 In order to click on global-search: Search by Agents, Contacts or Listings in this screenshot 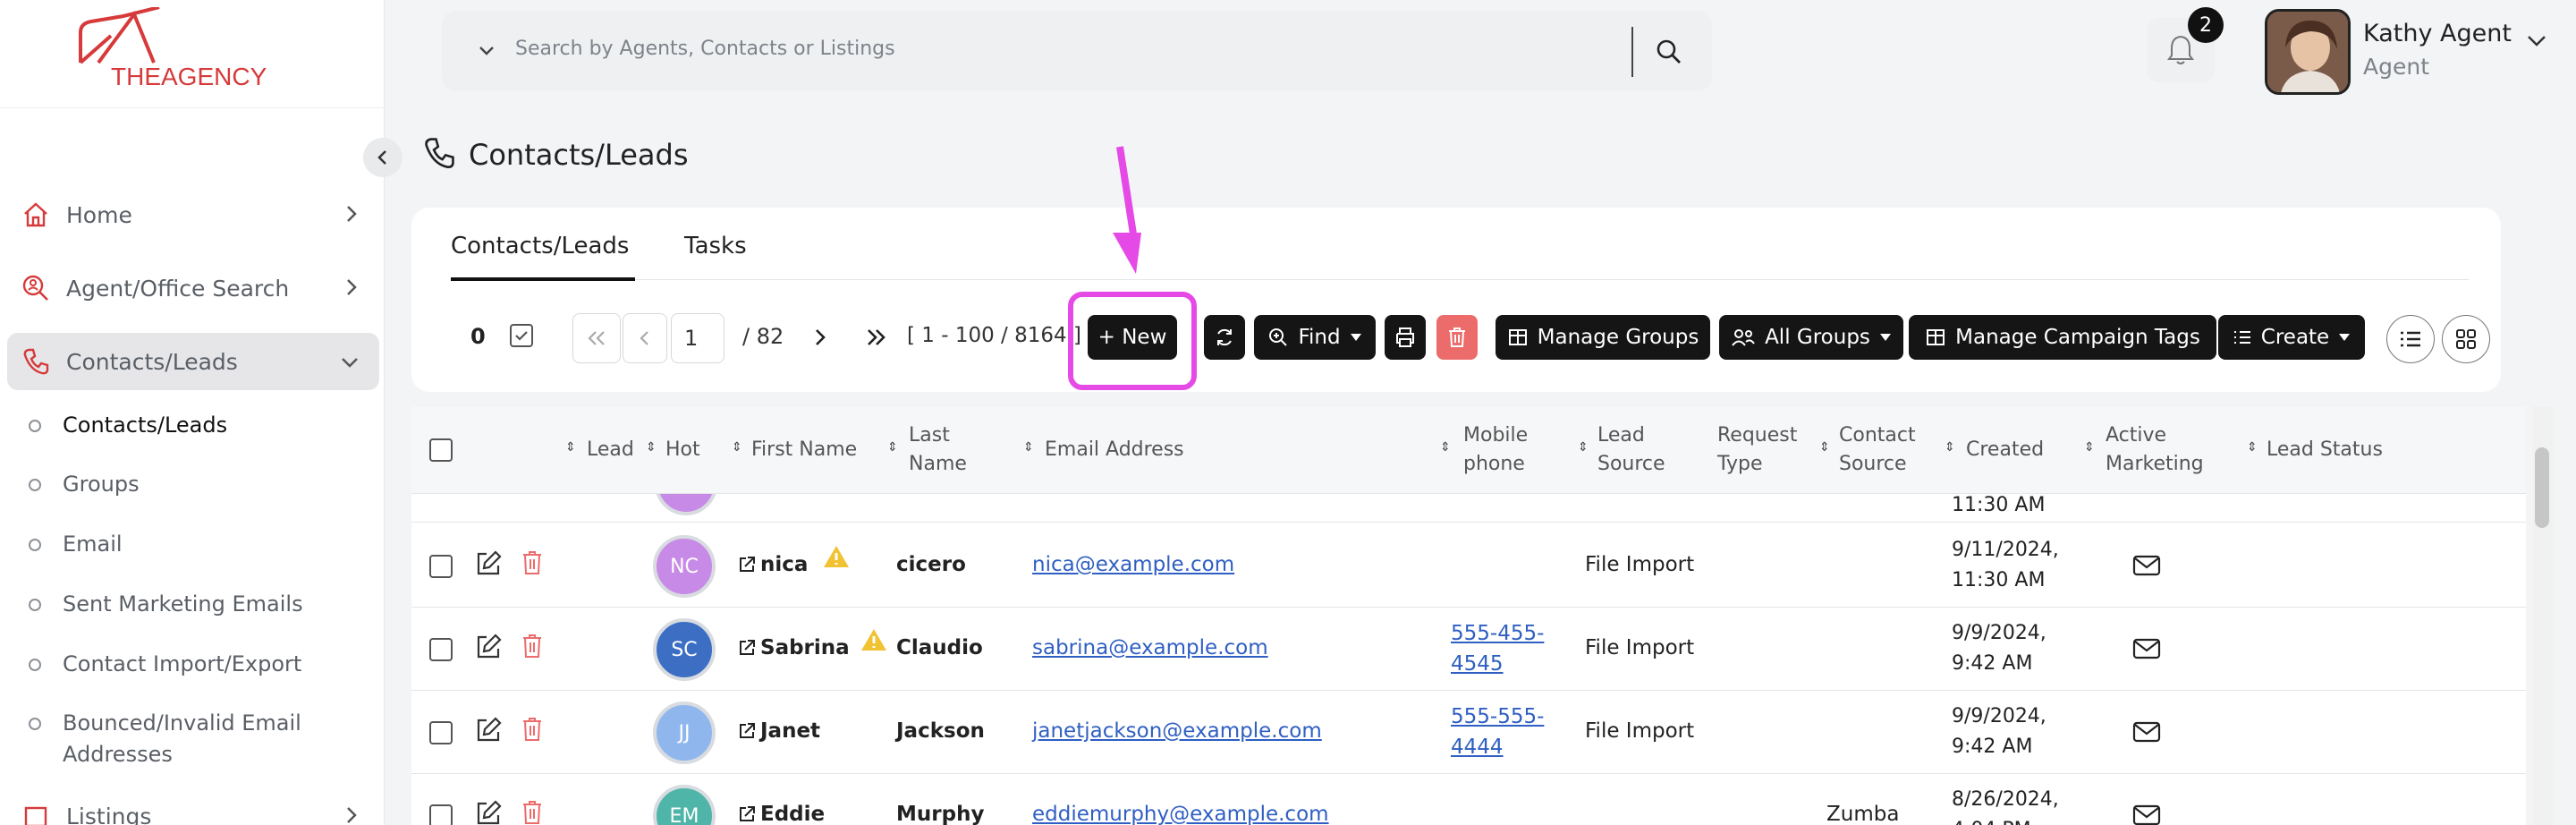, I will do `click(1077, 51)`.